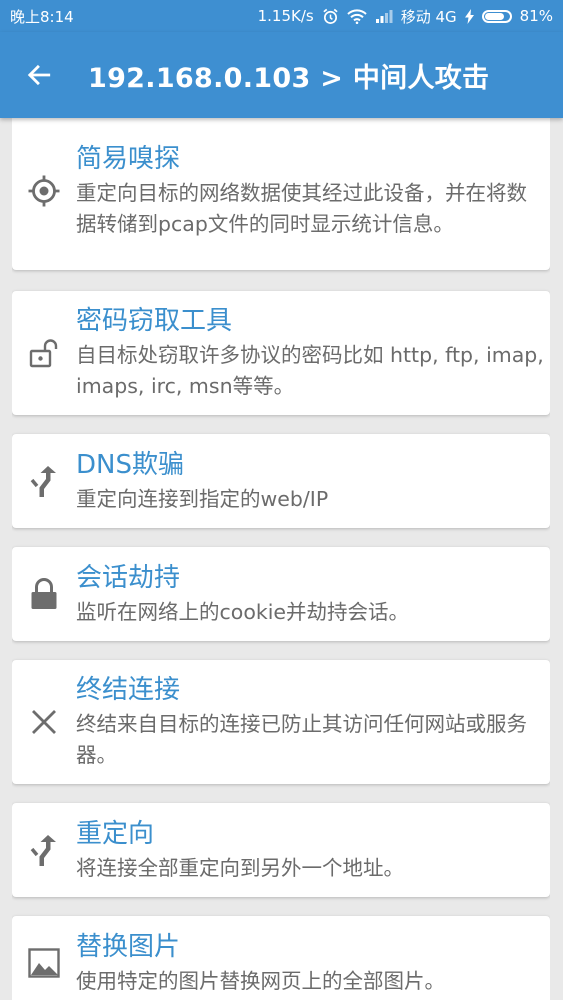 The image size is (563, 1000). I want to click on module-card-replace-images: 替换图片 使用特定的图片替换网页上的全部图片。, so click(281, 958).